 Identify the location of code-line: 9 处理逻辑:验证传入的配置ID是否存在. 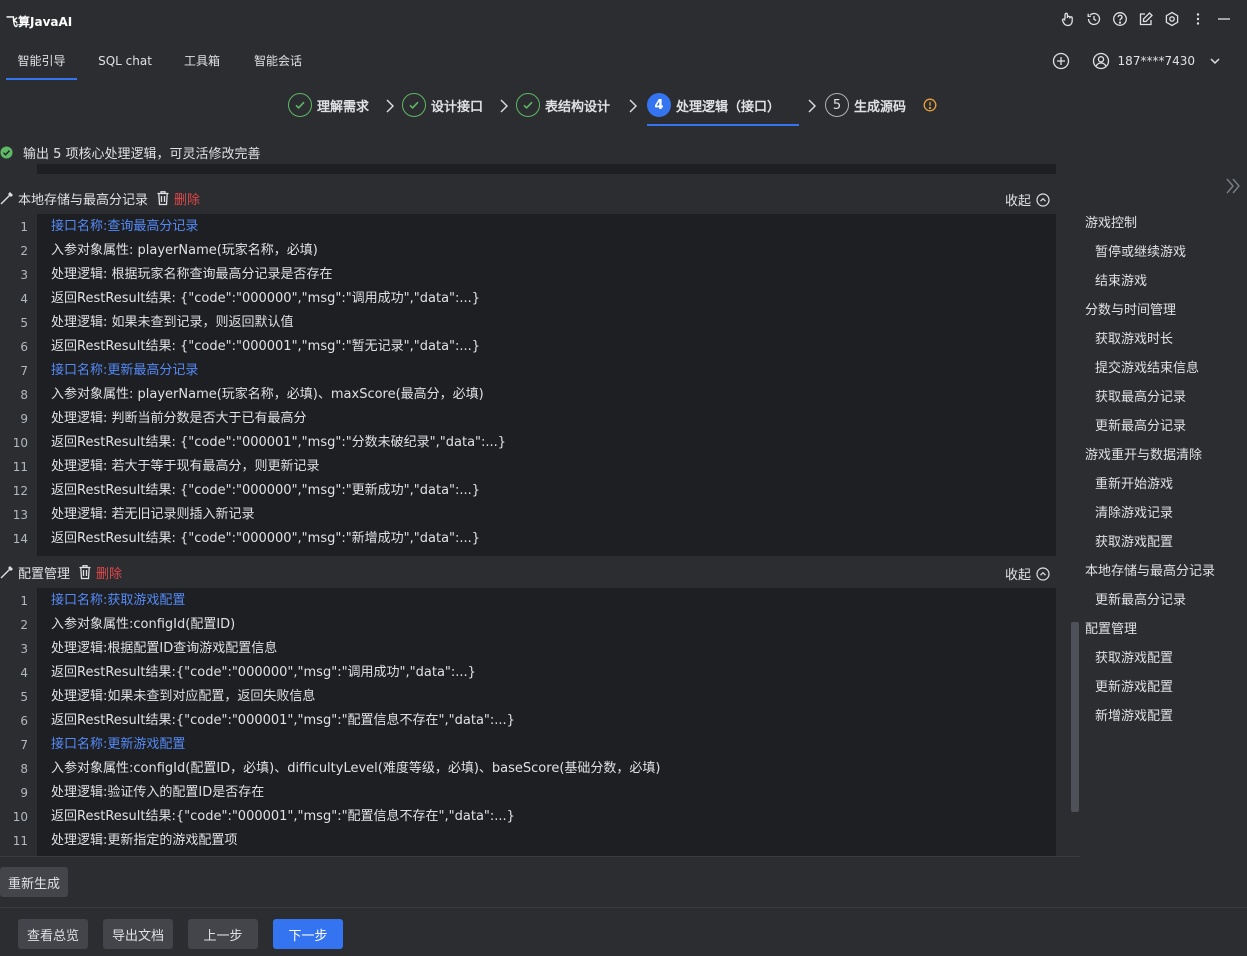
(142, 792).